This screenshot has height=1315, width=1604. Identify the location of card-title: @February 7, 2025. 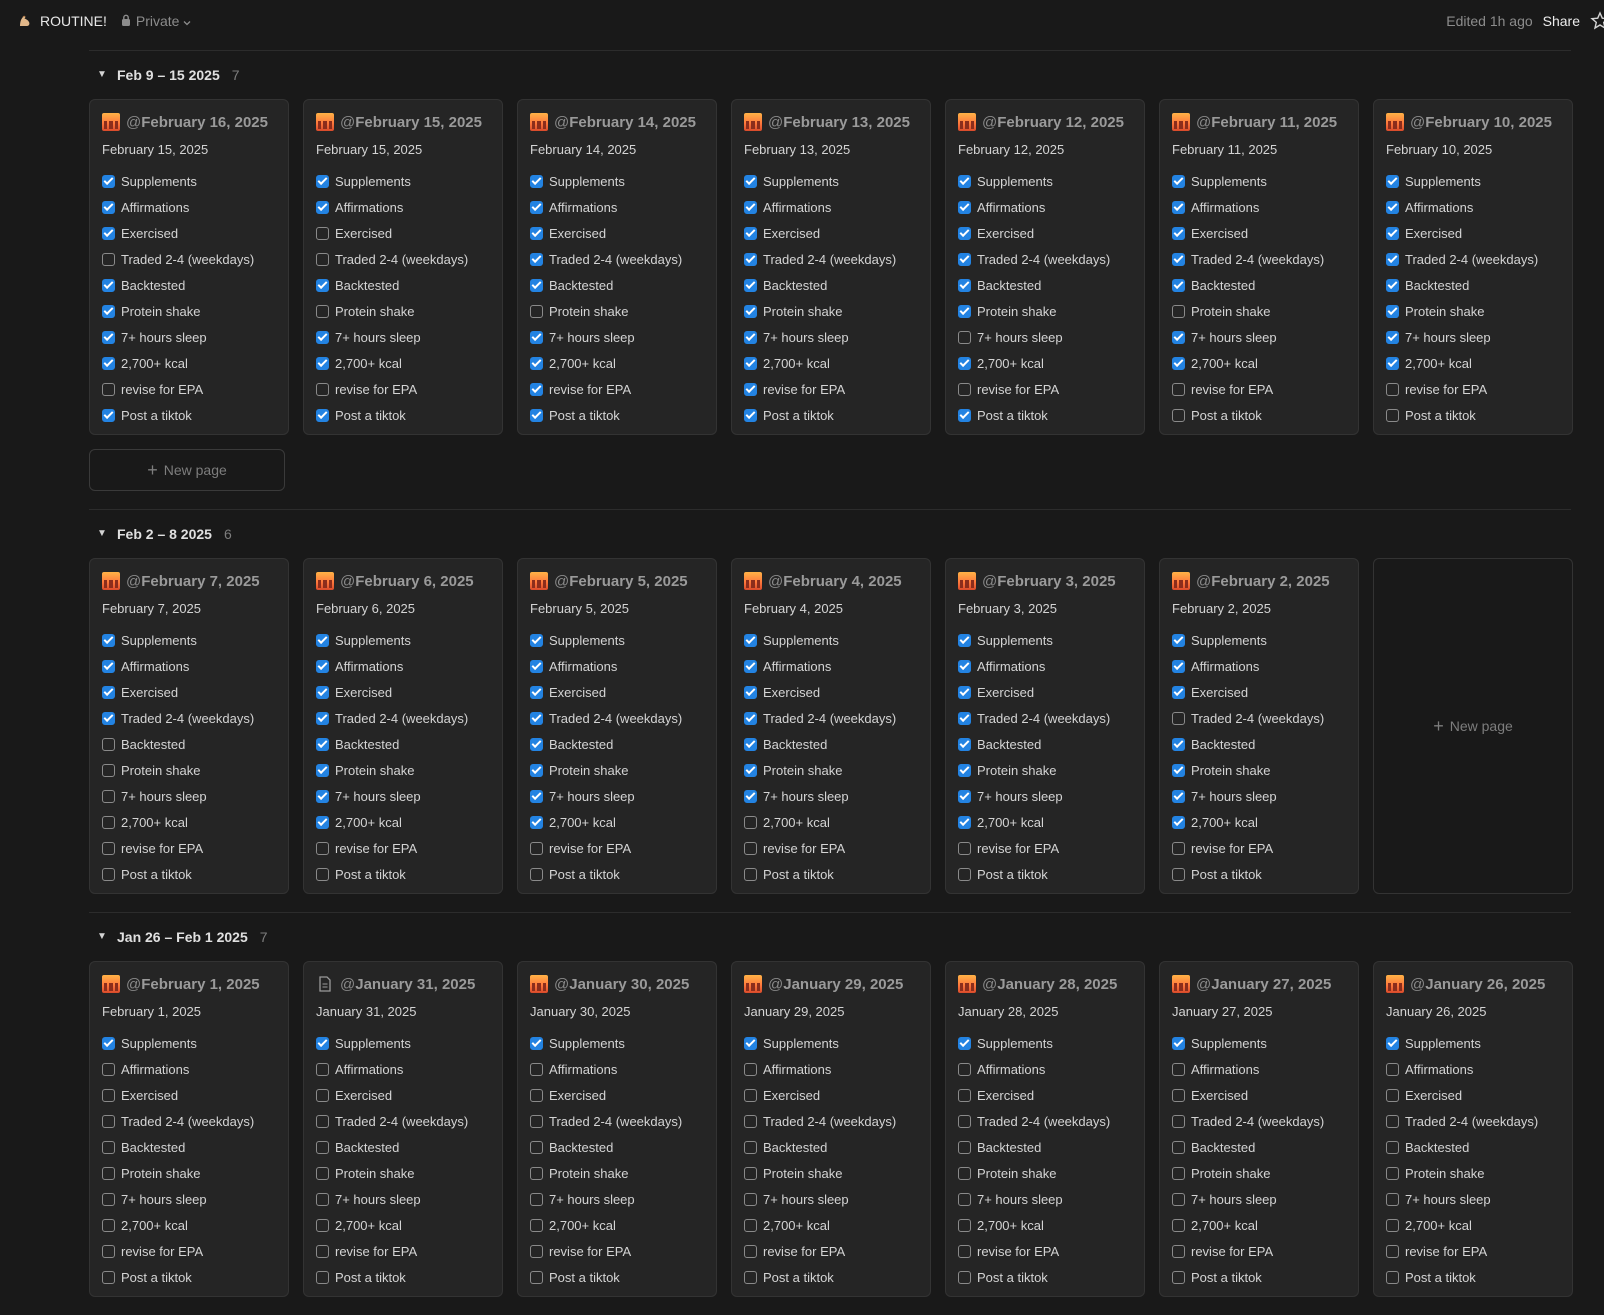
(189, 581).